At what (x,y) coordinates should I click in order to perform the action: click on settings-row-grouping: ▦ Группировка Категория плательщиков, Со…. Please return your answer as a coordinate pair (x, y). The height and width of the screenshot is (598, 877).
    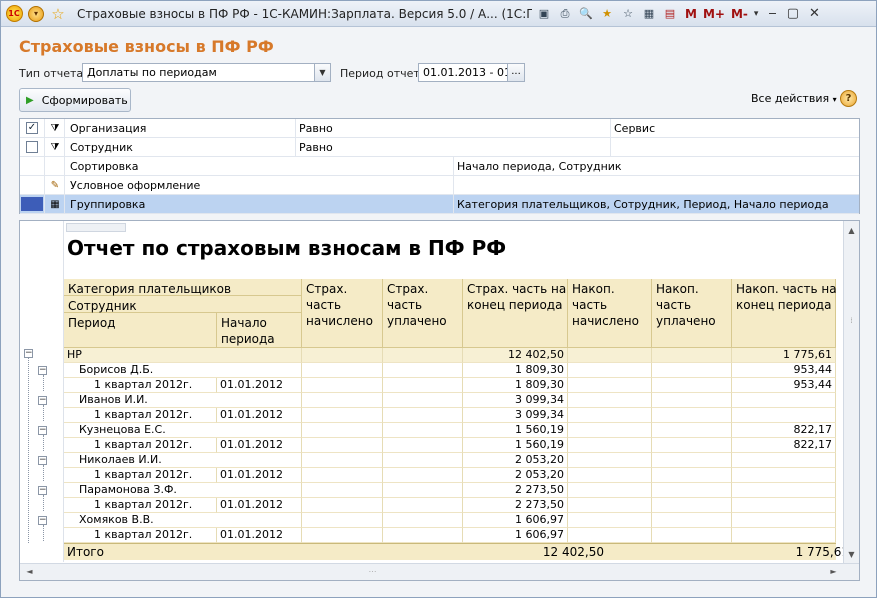
    Looking at the image, I should click on (439, 204).